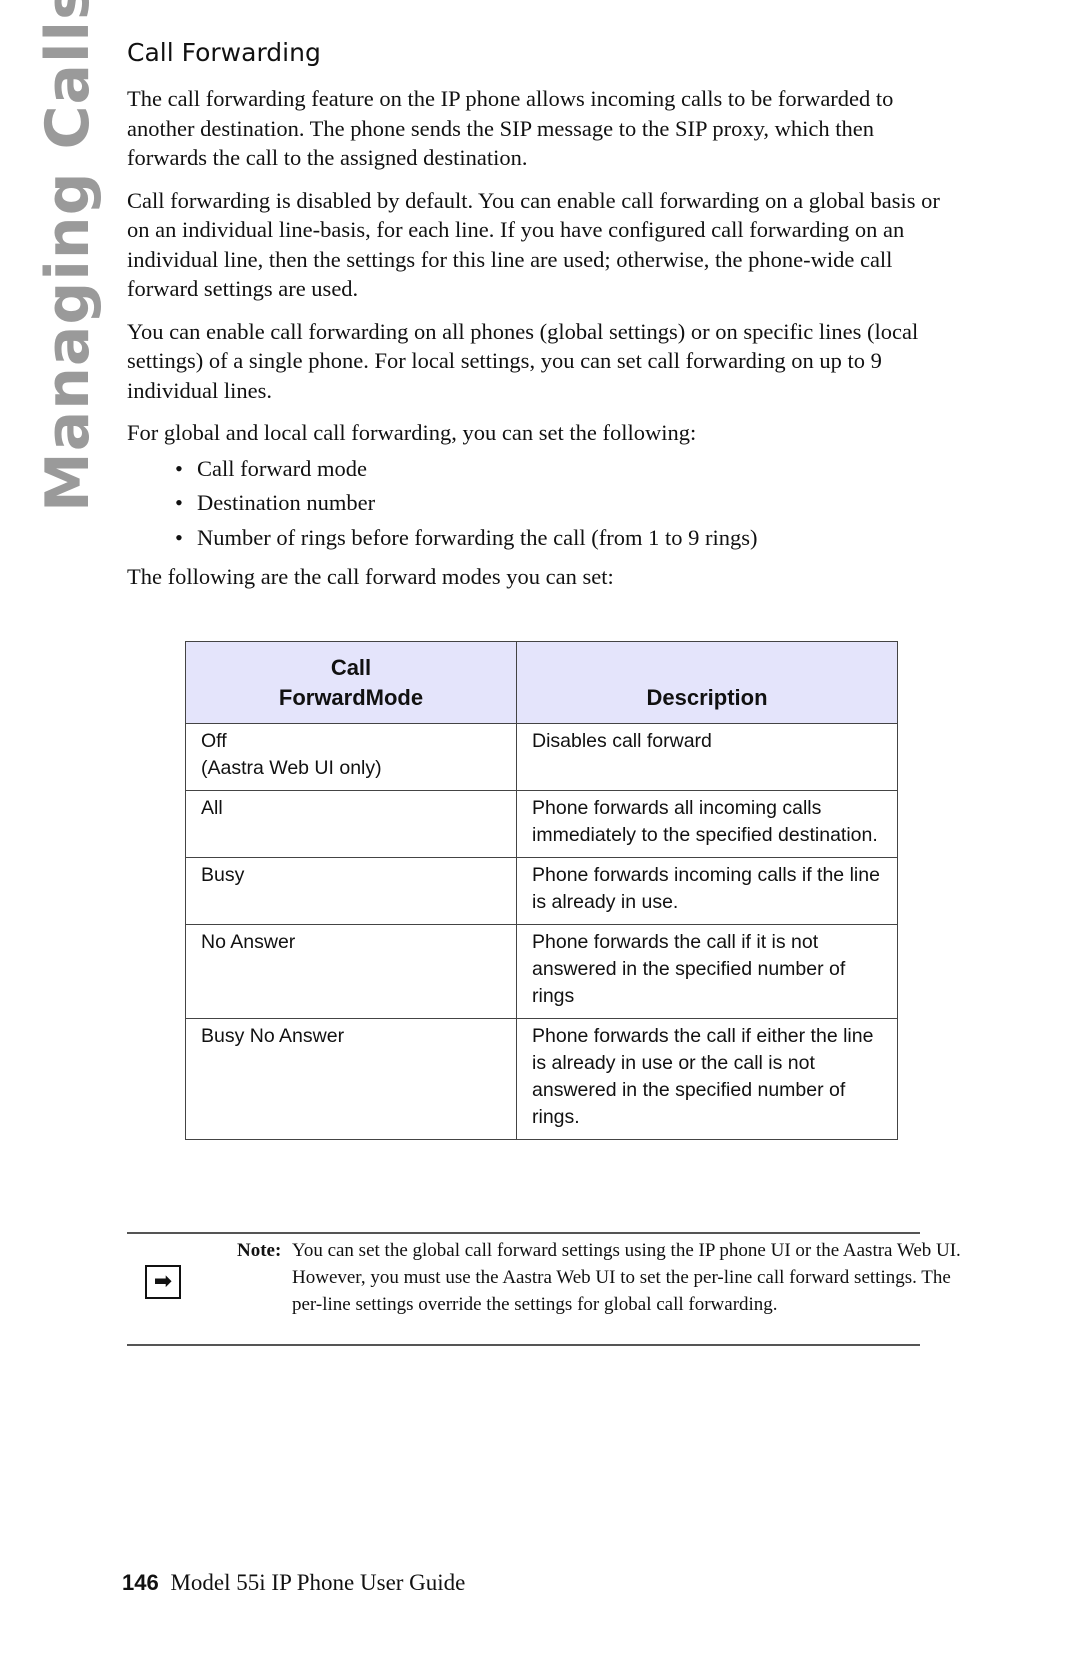 This screenshot has width=1080, height=1669. What do you see at coordinates (318, 1582) in the screenshot?
I see `document-title: Model 55i IP Phone User Guide` at bounding box center [318, 1582].